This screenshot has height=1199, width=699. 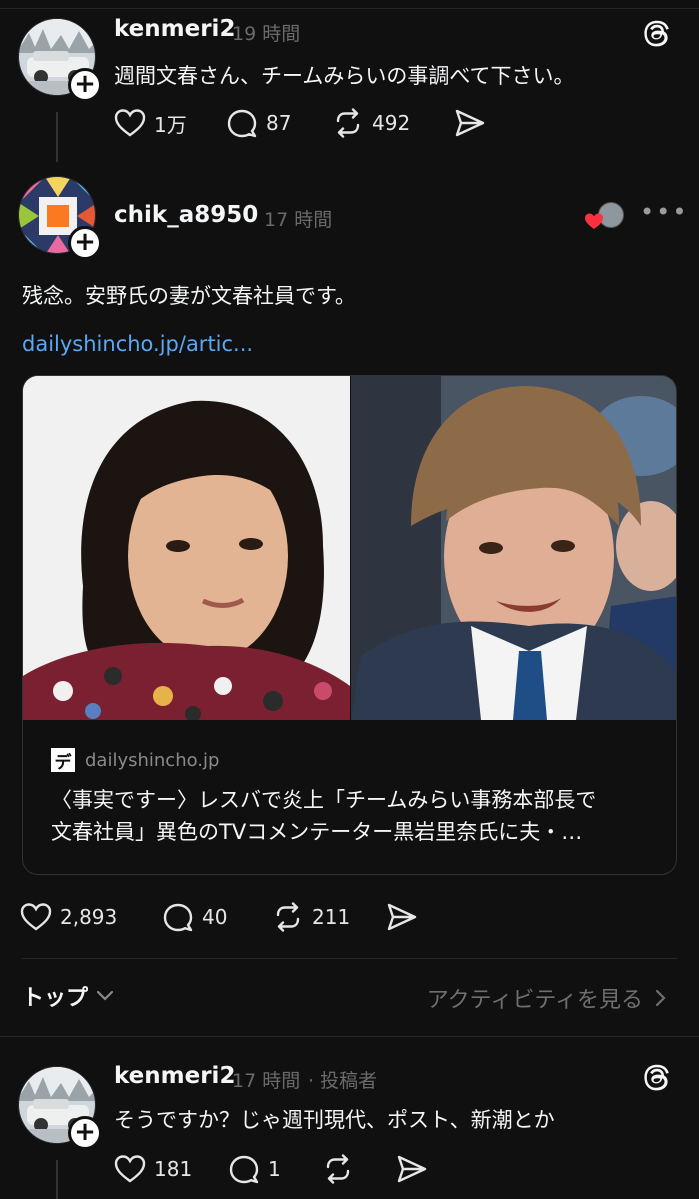 What do you see at coordinates (594, 221) in the screenshot?
I see `red-heart-icon` at bounding box center [594, 221].